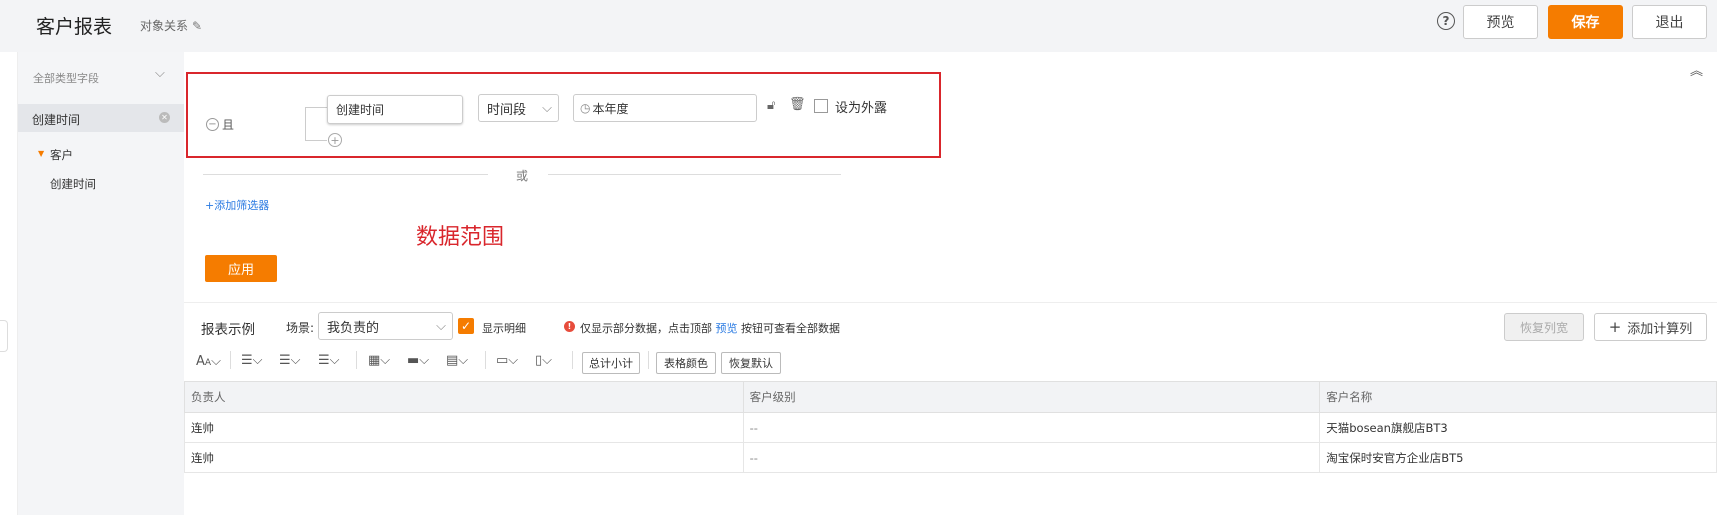 The width and height of the screenshot is (1717, 515). Describe the element at coordinates (464, 397) in the screenshot. I see `column-header: 负责人` at that location.